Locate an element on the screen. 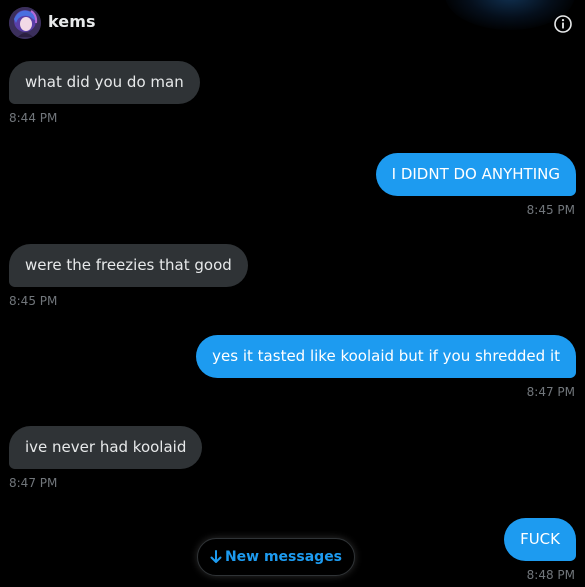 This screenshot has width=585, height=587. message-timestamp: 8:48 PM is located at coordinates (550, 575).